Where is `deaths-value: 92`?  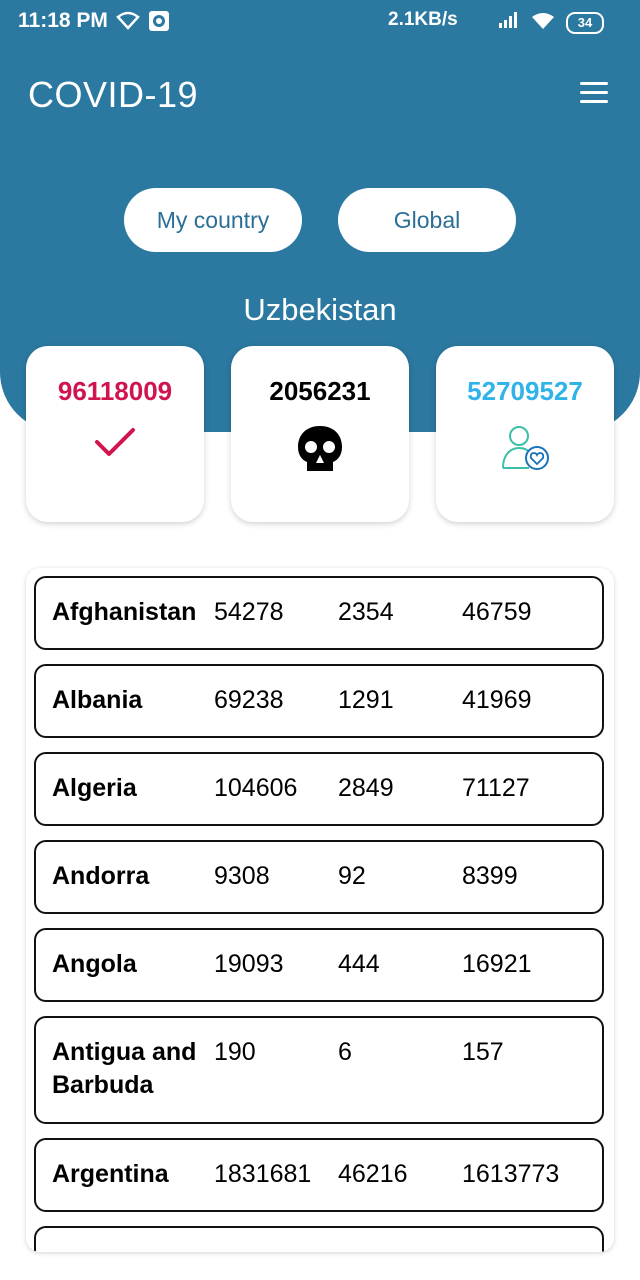
deaths-value: 92 is located at coordinates (352, 876).